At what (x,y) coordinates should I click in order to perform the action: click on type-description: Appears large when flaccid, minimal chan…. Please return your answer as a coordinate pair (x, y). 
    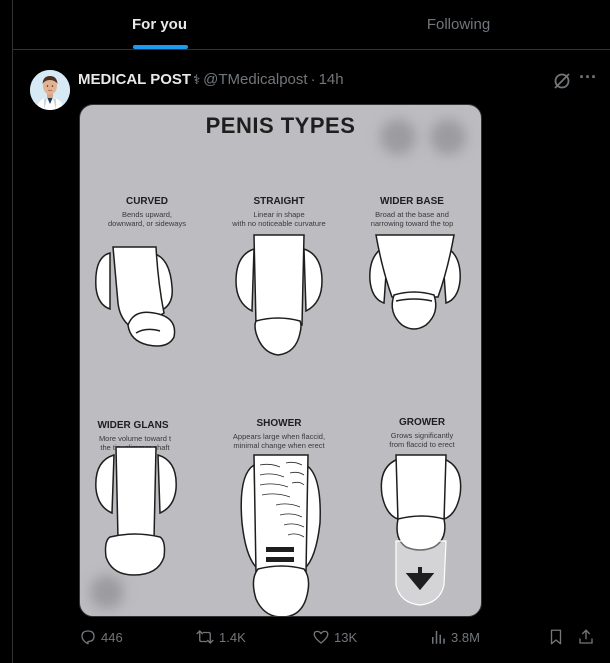
    Looking at the image, I should click on (279, 441).